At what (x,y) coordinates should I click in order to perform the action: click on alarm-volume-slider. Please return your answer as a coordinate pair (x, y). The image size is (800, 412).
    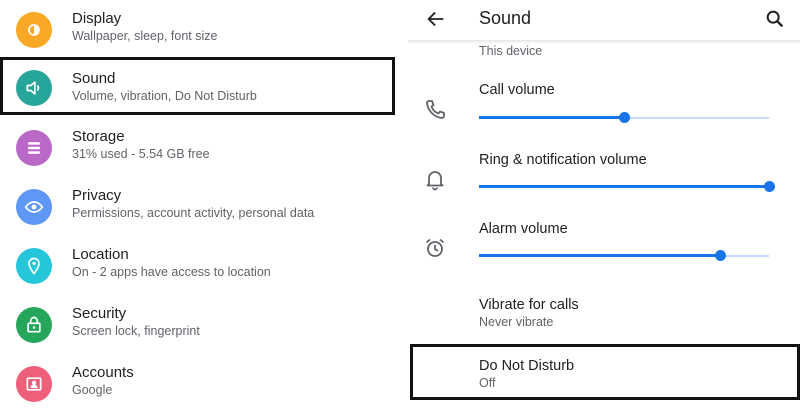
    Looking at the image, I should click on (624, 256).